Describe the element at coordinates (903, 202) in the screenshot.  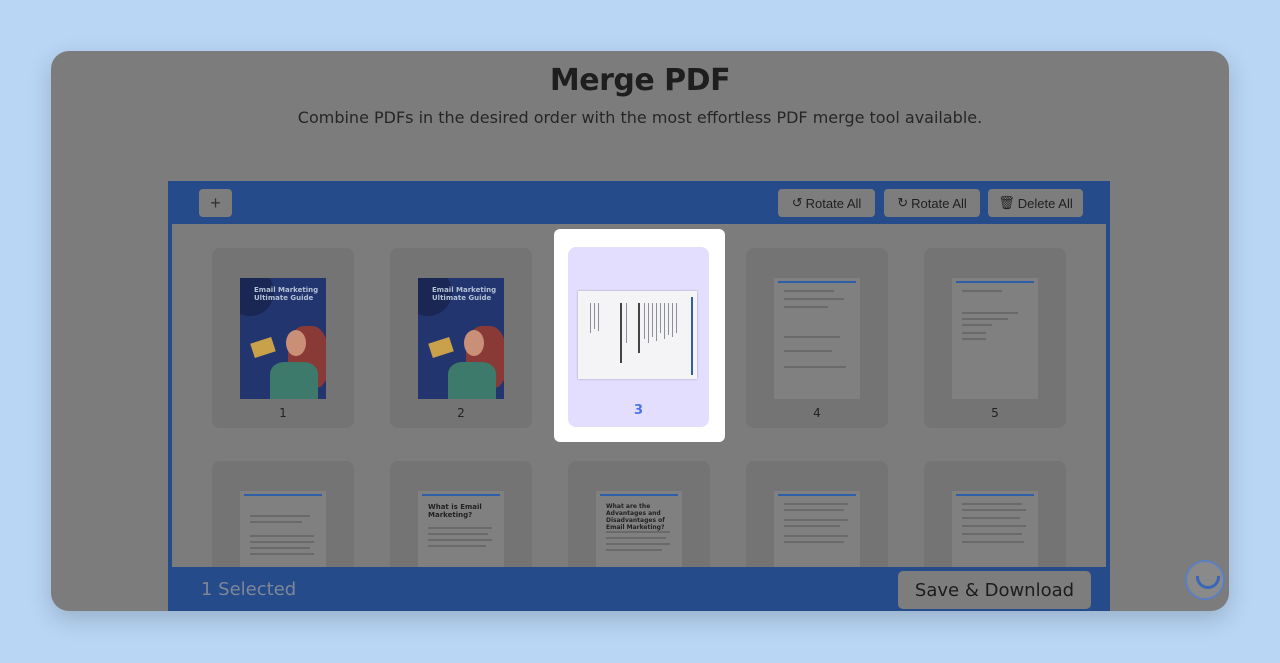
I see `rotate-right-icon: ↻` at that location.